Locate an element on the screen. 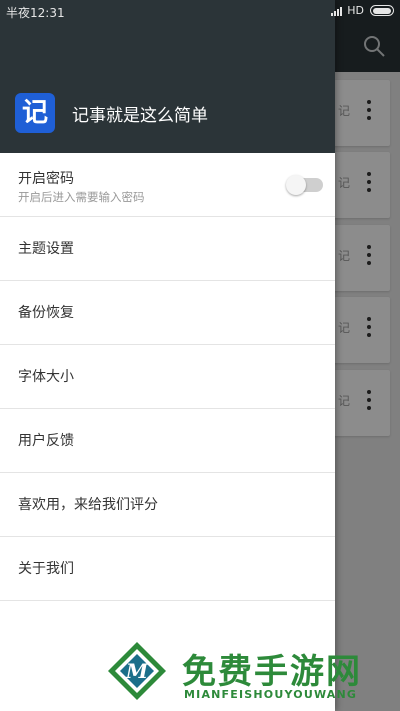  signal-icon is located at coordinates (337, 11).